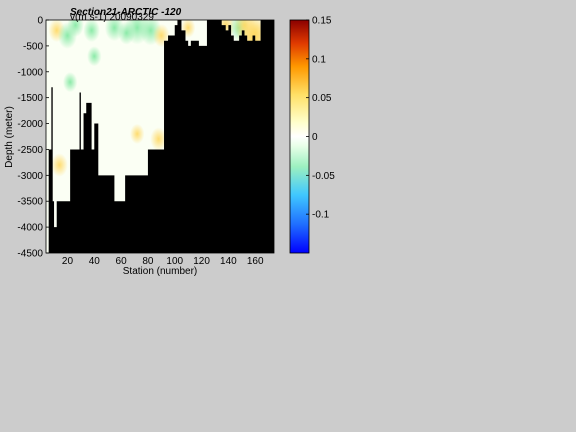 The width and height of the screenshot is (576, 432). I want to click on y-tick-label: -4000, so click(30, 228).